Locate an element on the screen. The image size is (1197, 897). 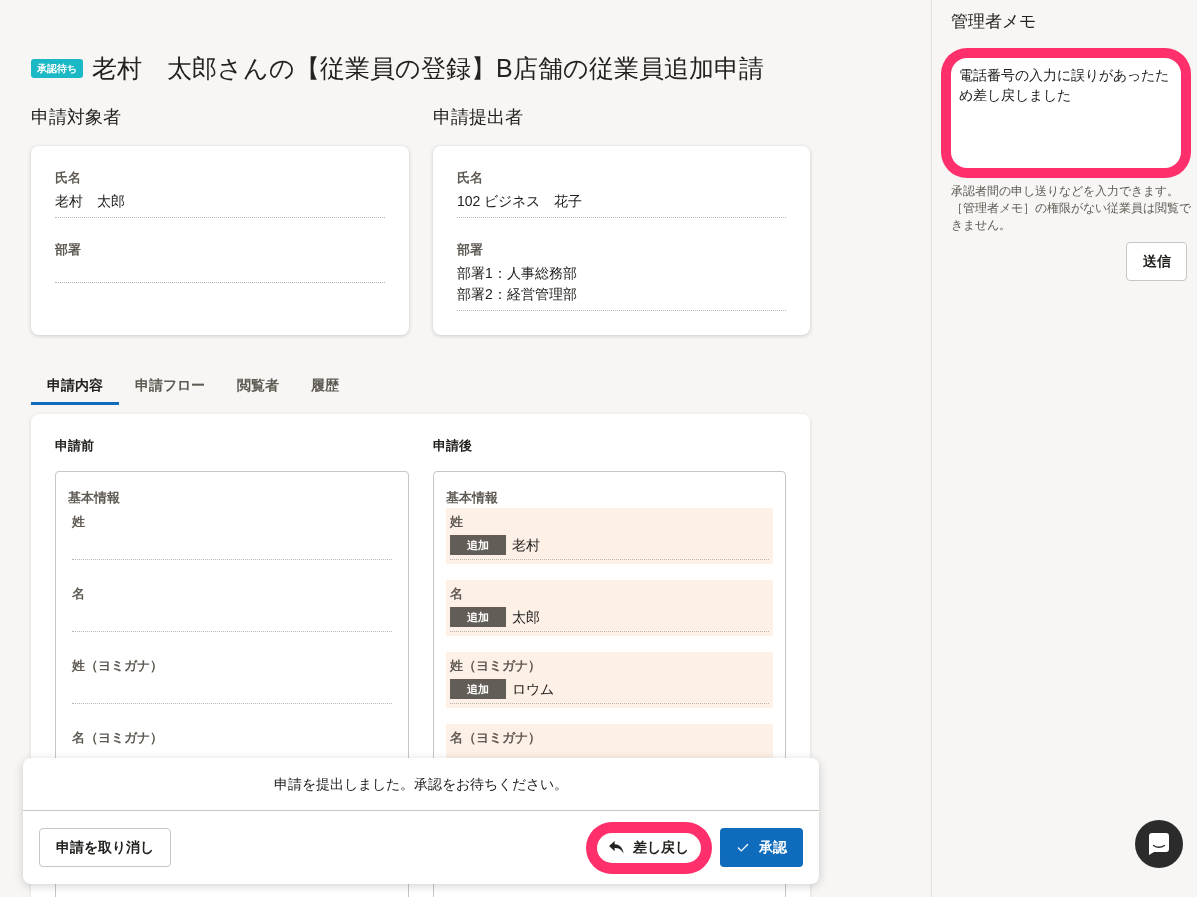
section-heading: 申請対象者 is located at coordinates (76, 117).